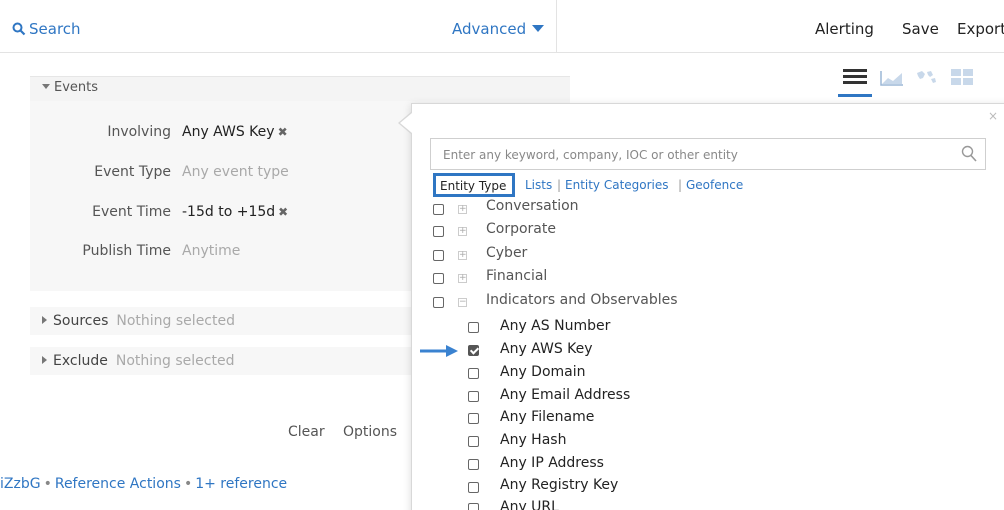 The height and width of the screenshot is (510, 1004). What do you see at coordinates (473, 350) in the screenshot?
I see `item-checkbox-checked` at bounding box center [473, 350].